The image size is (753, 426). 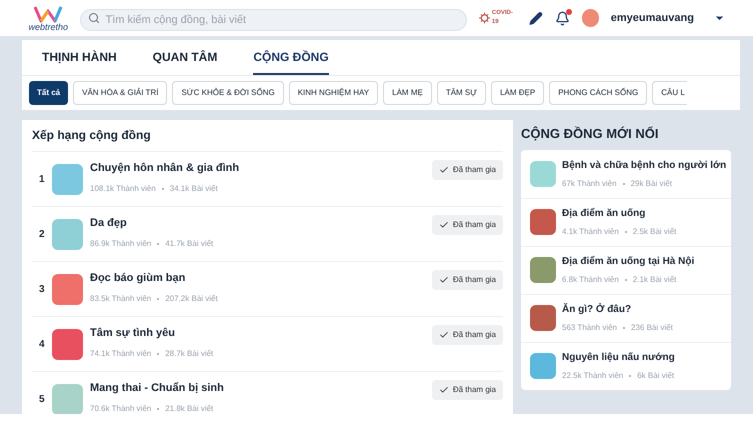 I want to click on community-name: Bệnh và chữa bệnh cho người lớn, so click(x=644, y=165).